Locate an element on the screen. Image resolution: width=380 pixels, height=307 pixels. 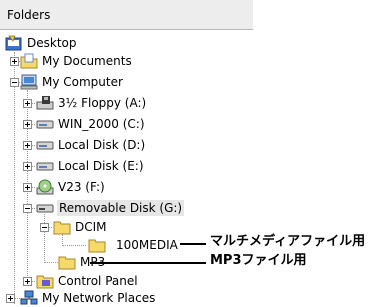
desktop-icon is located at coordinates (13, 43).